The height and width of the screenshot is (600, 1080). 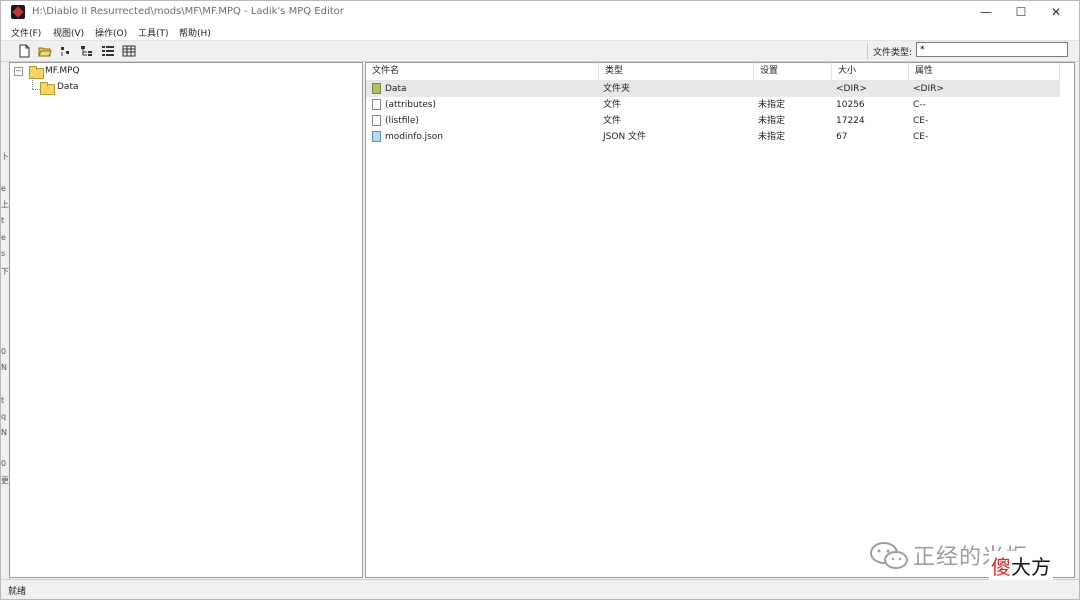 What do you see at coordinates (1056, 12) in the screenshot?
I see `close-button: ✕` at bounding box center [1056, 12].